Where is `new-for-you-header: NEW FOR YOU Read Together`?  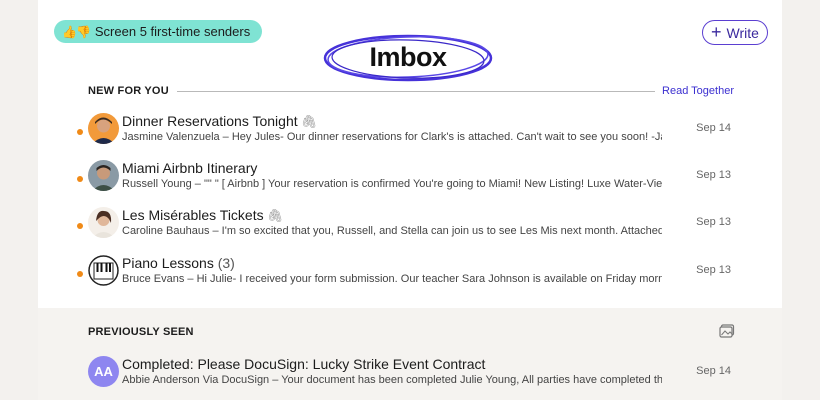 new-for-you-header: NEW FOR YOU Read Together is located at coordinates (411, 91).